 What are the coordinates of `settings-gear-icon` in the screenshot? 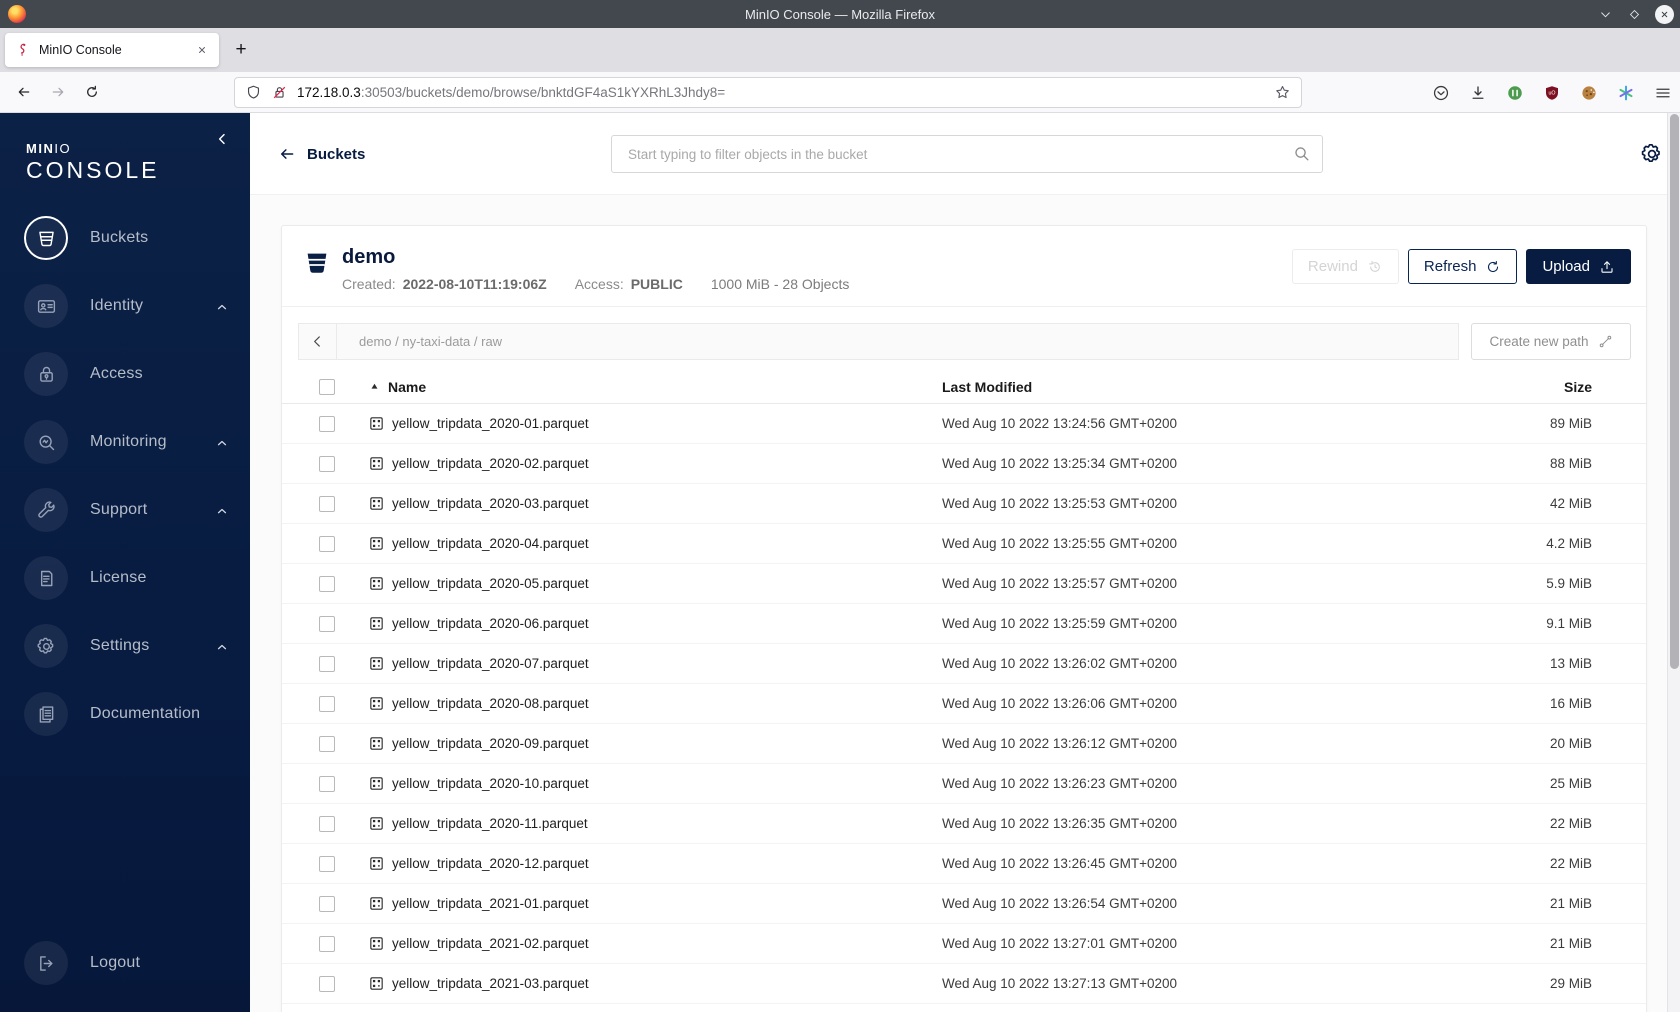 It's located at (1652, 154).